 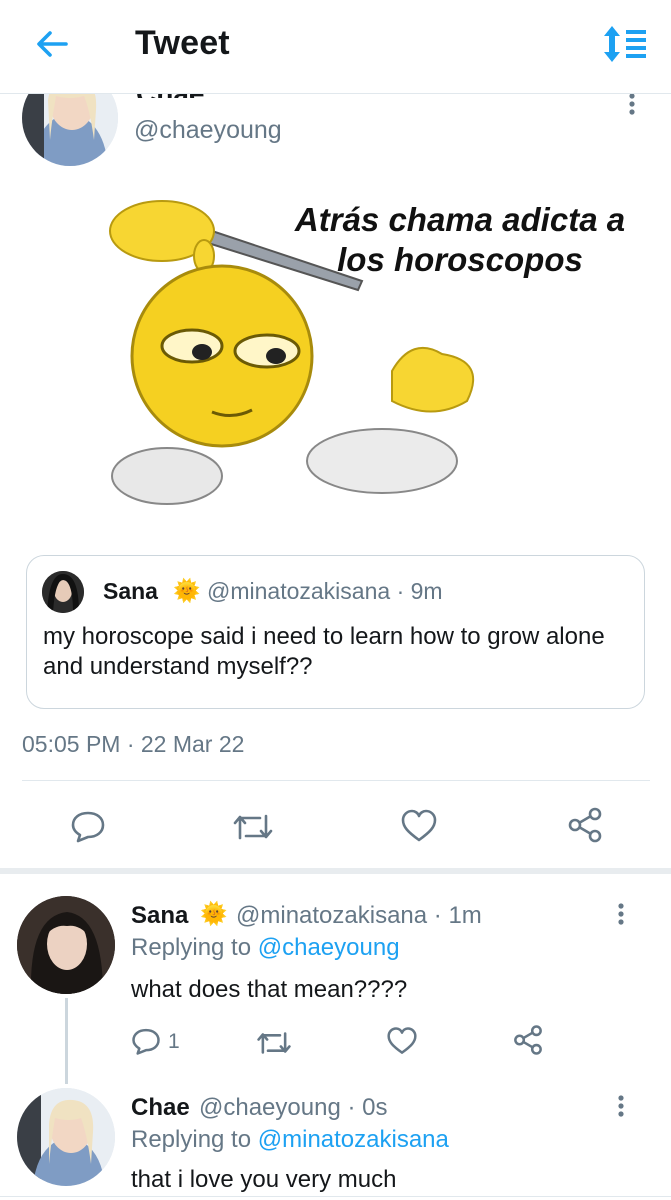 I want to click on reply-author-name: Sana, so click(x=159, y=916).